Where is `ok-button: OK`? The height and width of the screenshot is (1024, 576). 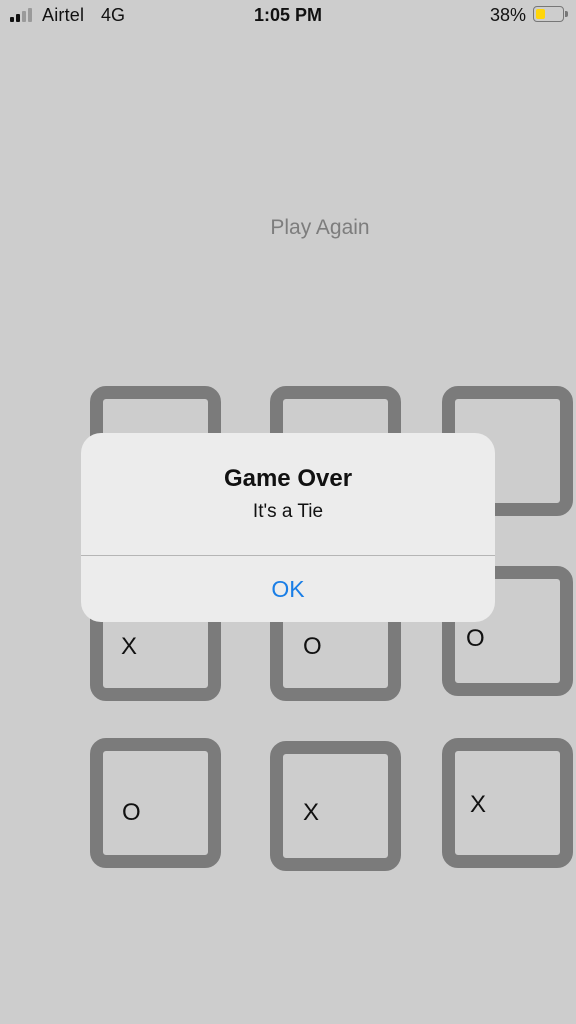
ok-button: OK is located at coordinates (288, 589).